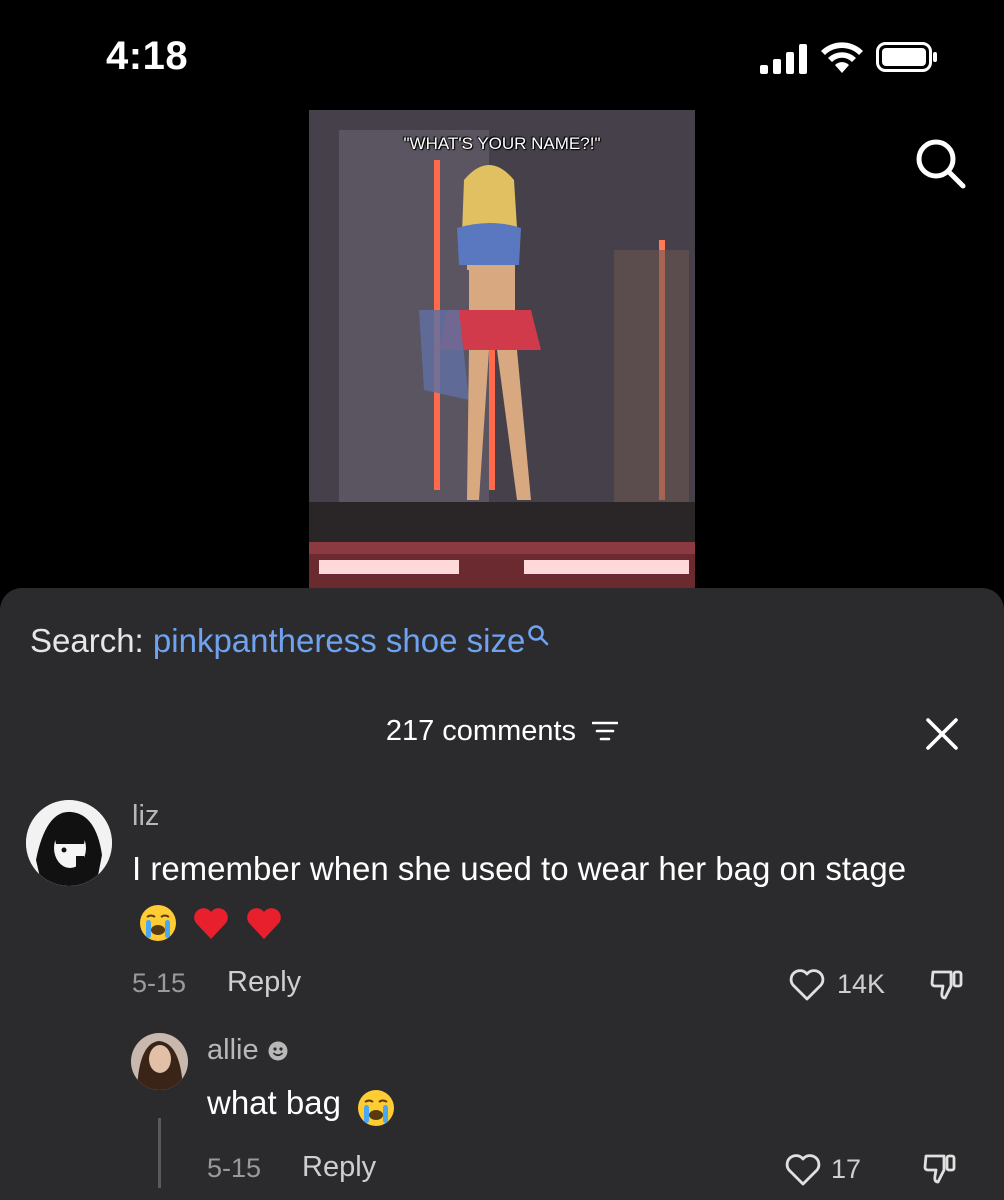 The height and width of the screenshot is (1200, 1004). I want to click on status-bar: 4:18, so click(502, 50).